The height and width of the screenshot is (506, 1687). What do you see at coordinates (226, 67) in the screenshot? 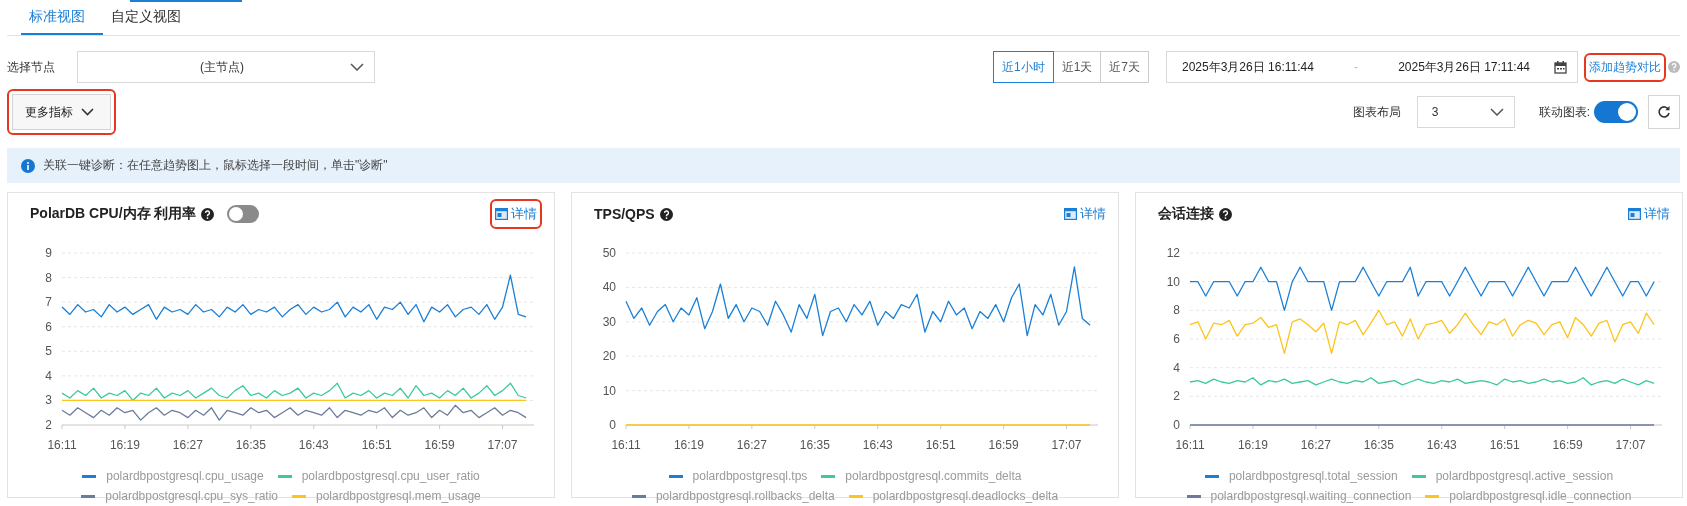
I see `node-select: (主节点)` at bounding box center [226, 67].